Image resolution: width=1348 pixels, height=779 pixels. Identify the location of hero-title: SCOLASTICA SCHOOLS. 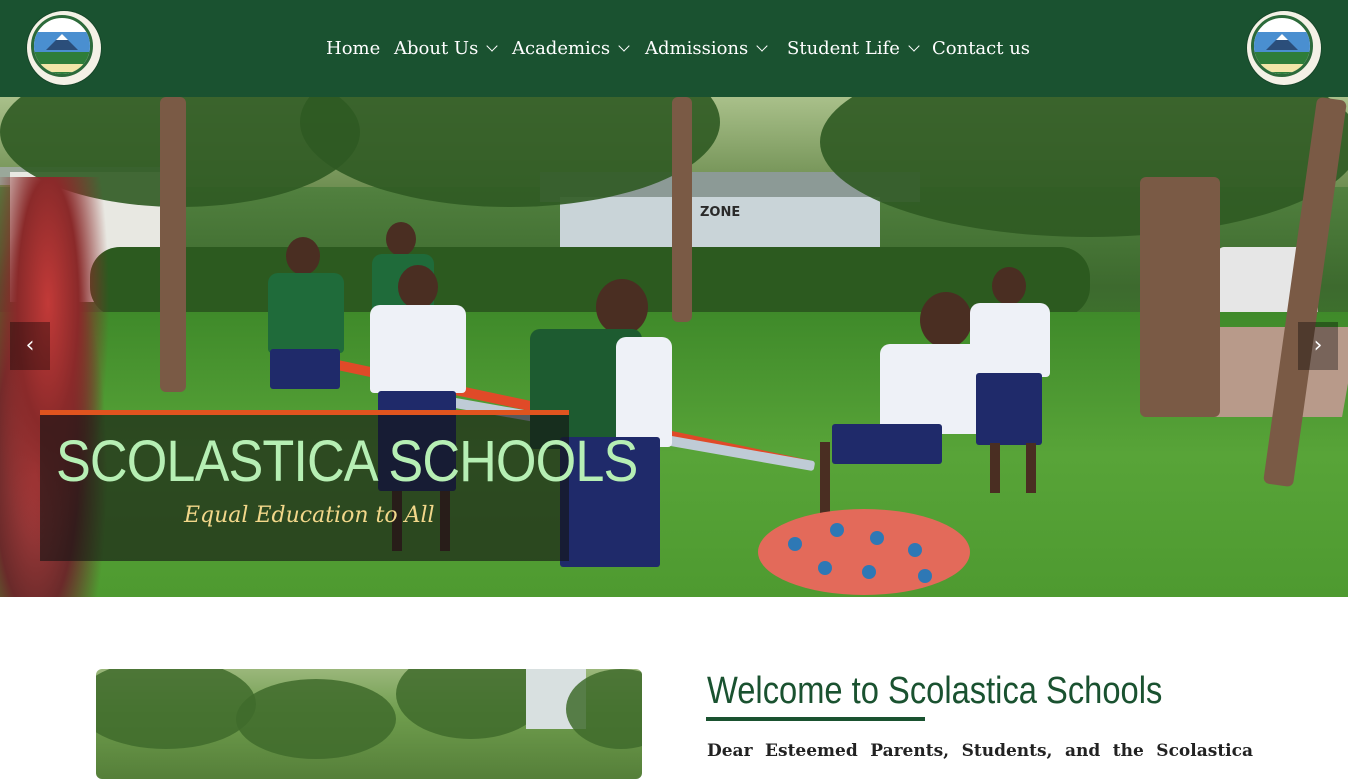
(347, 461).